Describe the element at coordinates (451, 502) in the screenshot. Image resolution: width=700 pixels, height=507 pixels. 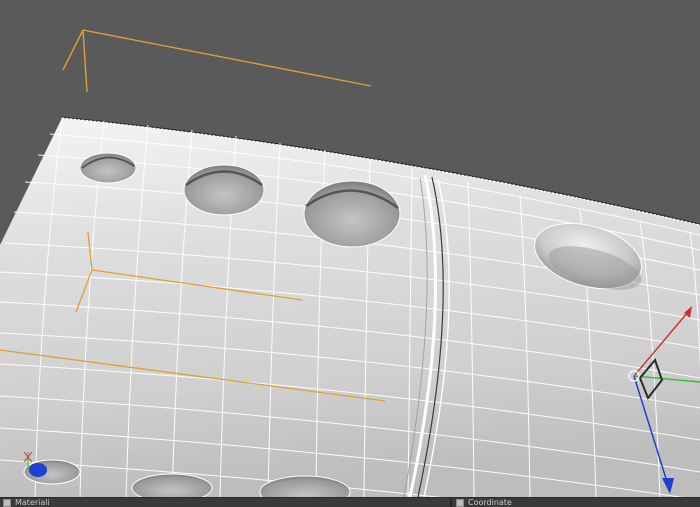
I see `panel-divider` at that location.